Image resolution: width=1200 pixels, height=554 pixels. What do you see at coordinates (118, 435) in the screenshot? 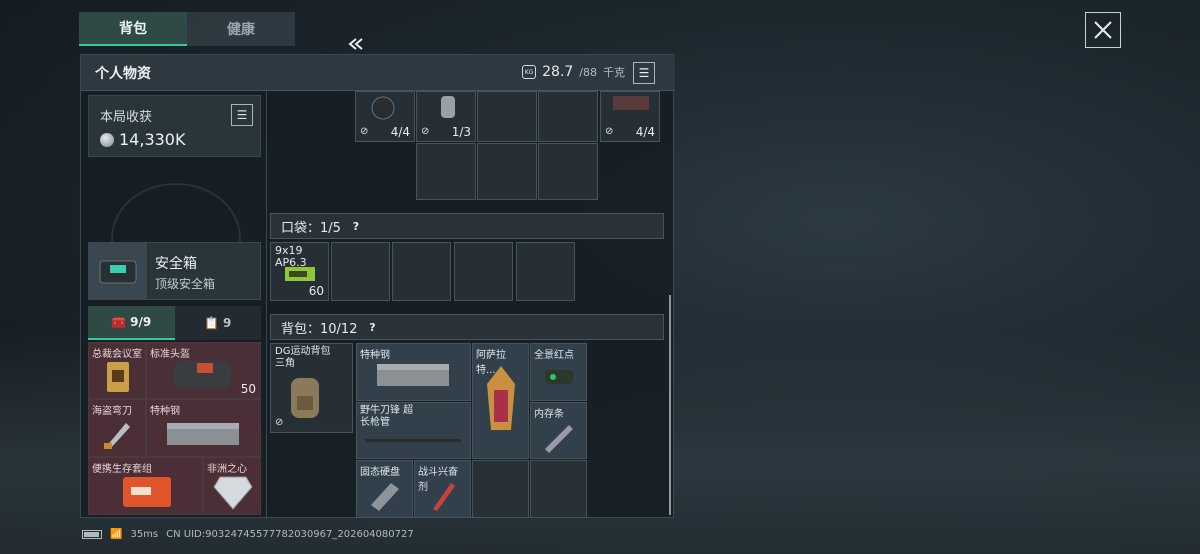
I see `knife-icon` at bounding box center [118, 435].